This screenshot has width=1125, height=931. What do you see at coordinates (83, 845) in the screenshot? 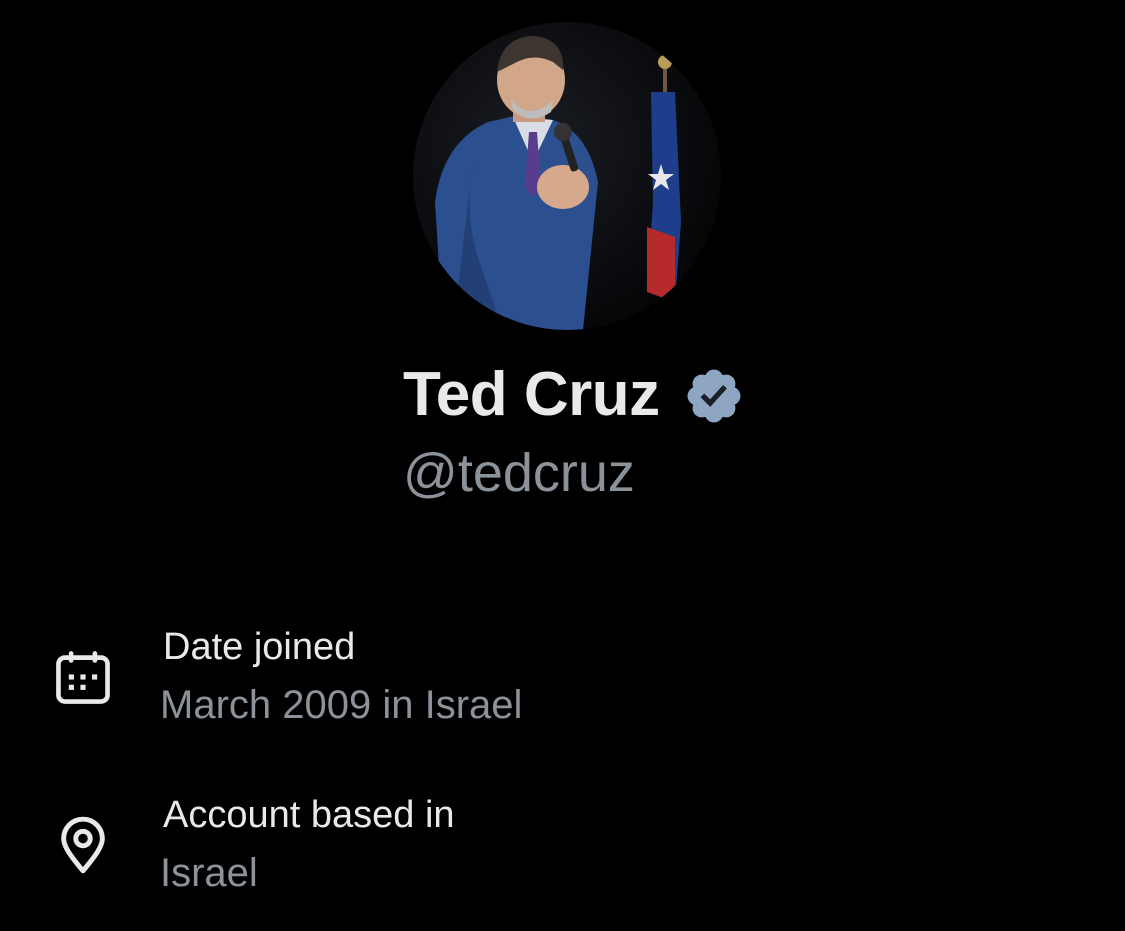
I see `location-pin-icon` at bounding box center [83, 845].